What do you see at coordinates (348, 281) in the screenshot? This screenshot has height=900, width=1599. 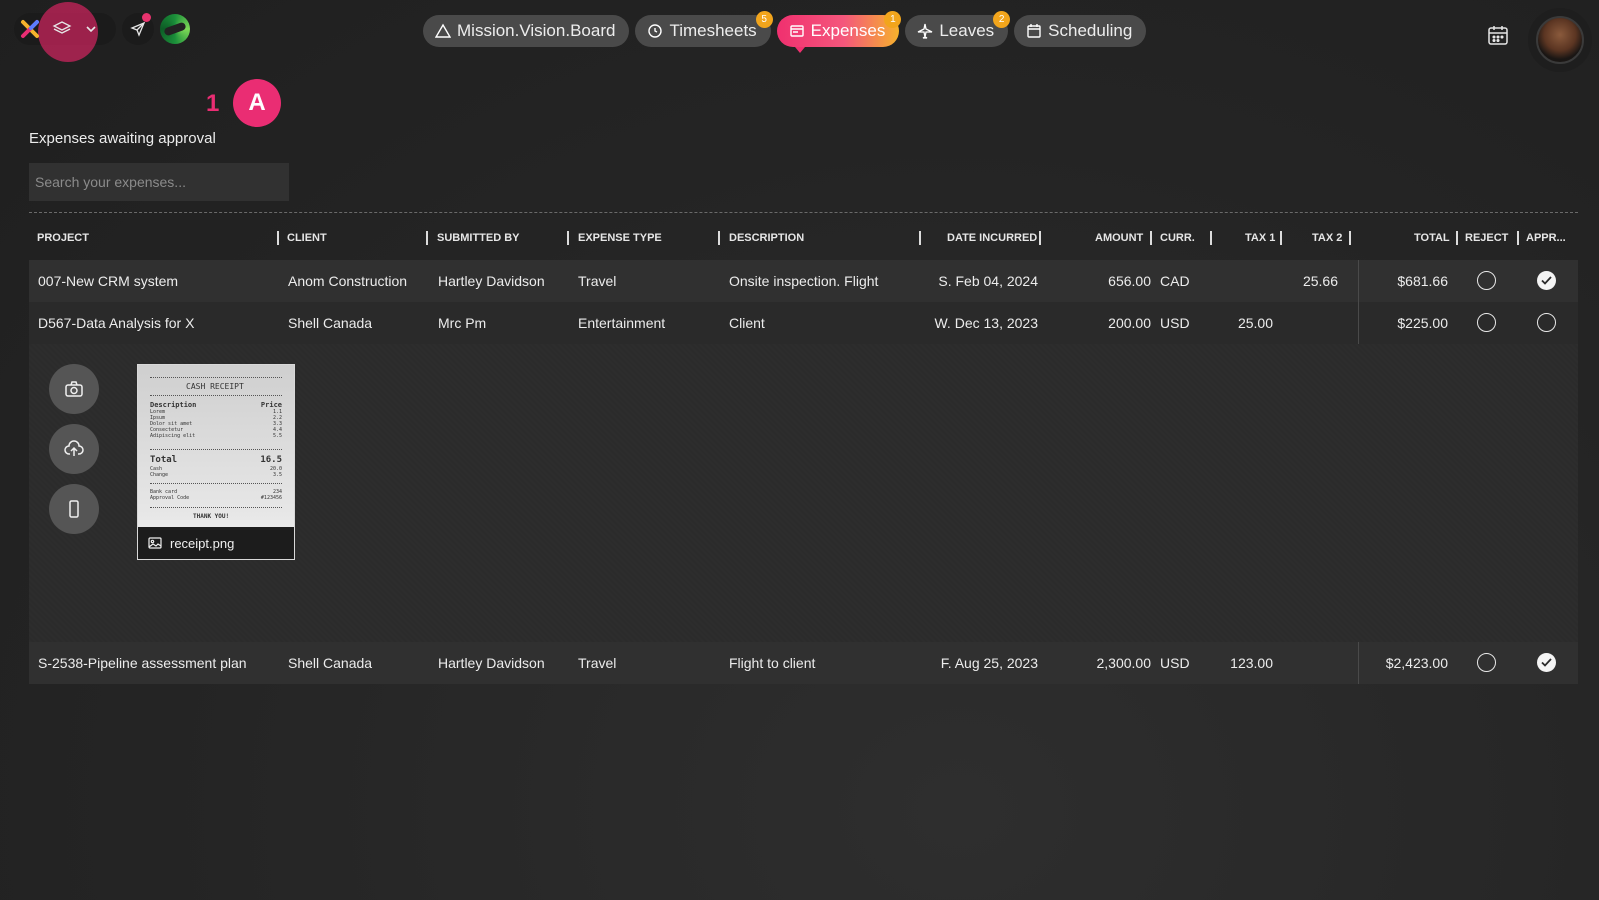 I see `cell-client: Anom Construction` at bounding box center [348, 281].